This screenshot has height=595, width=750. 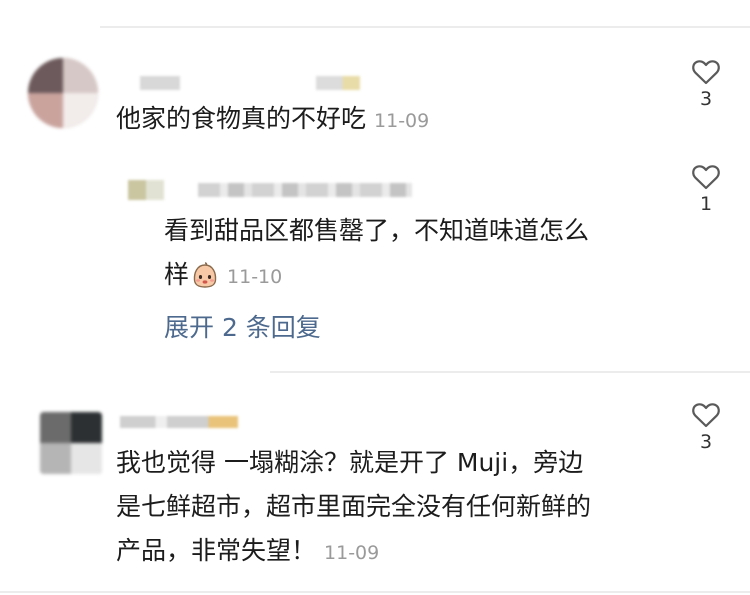 What do you see at coordinates (177, 274) in the screenshot?
I see `comment-body-line2-text: 样` at bounding box center [177, 274].